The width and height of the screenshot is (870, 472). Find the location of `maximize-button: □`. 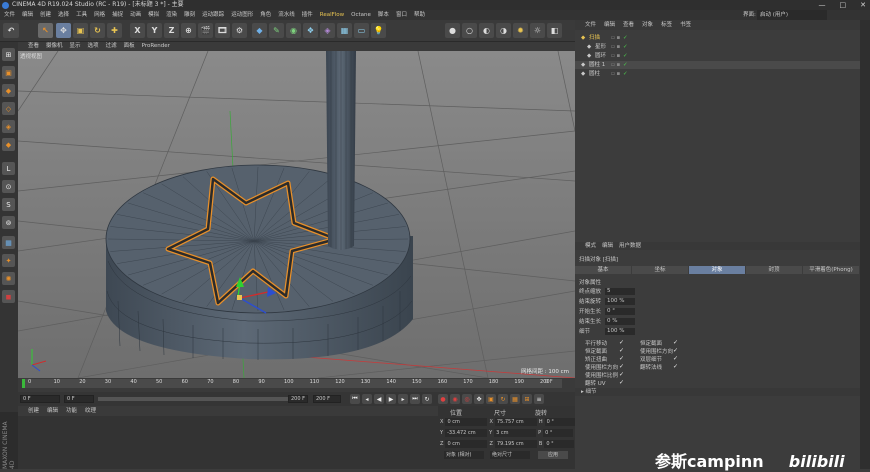

maximize-button: □ is located at coordinates (843, 5).